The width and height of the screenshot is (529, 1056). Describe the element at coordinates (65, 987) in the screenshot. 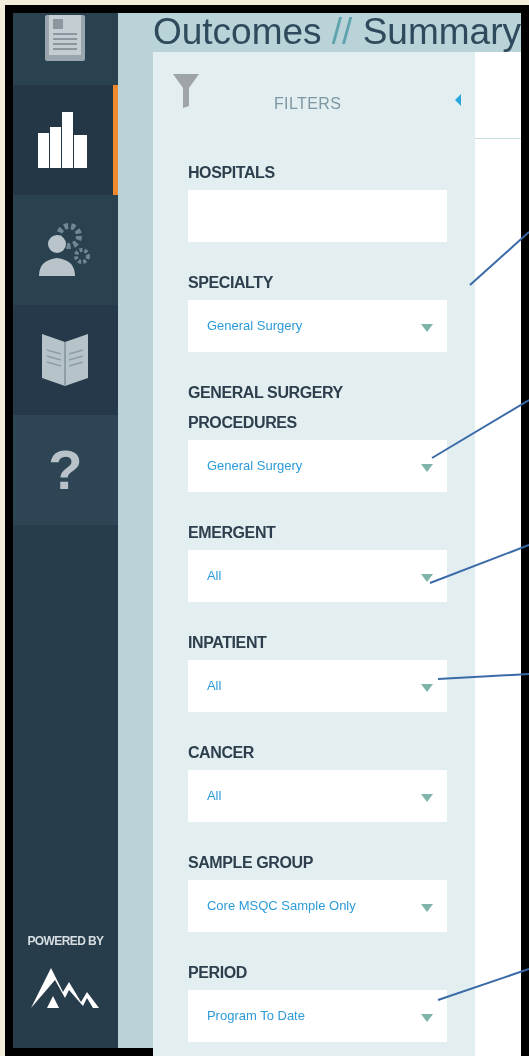

I see `mountain-logo` at that location.